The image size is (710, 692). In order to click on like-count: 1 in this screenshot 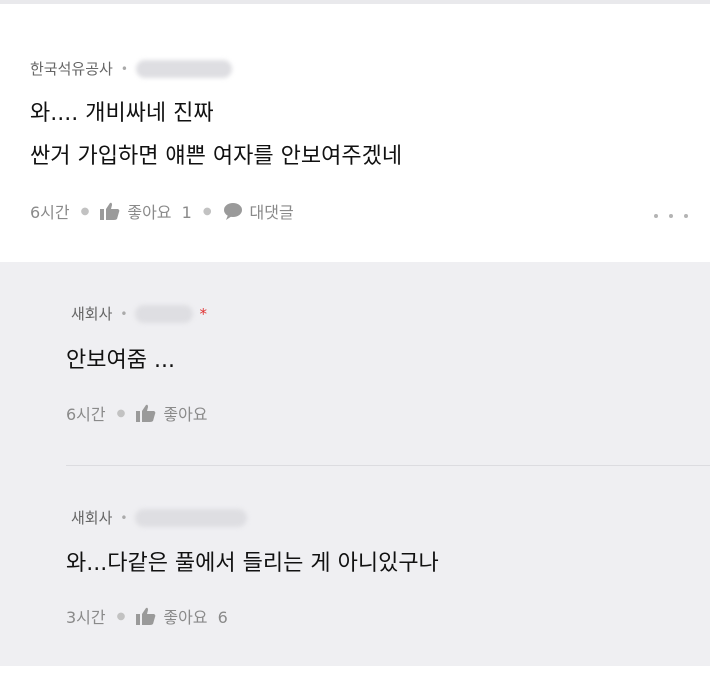, I will do `click(186, 212)`.